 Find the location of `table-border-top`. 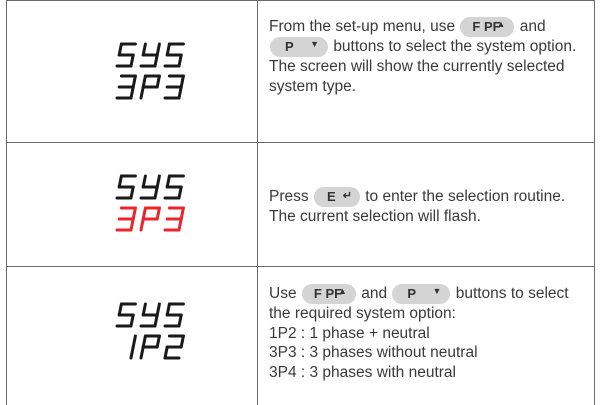

table-border-top is located at coordinates (300, 0).